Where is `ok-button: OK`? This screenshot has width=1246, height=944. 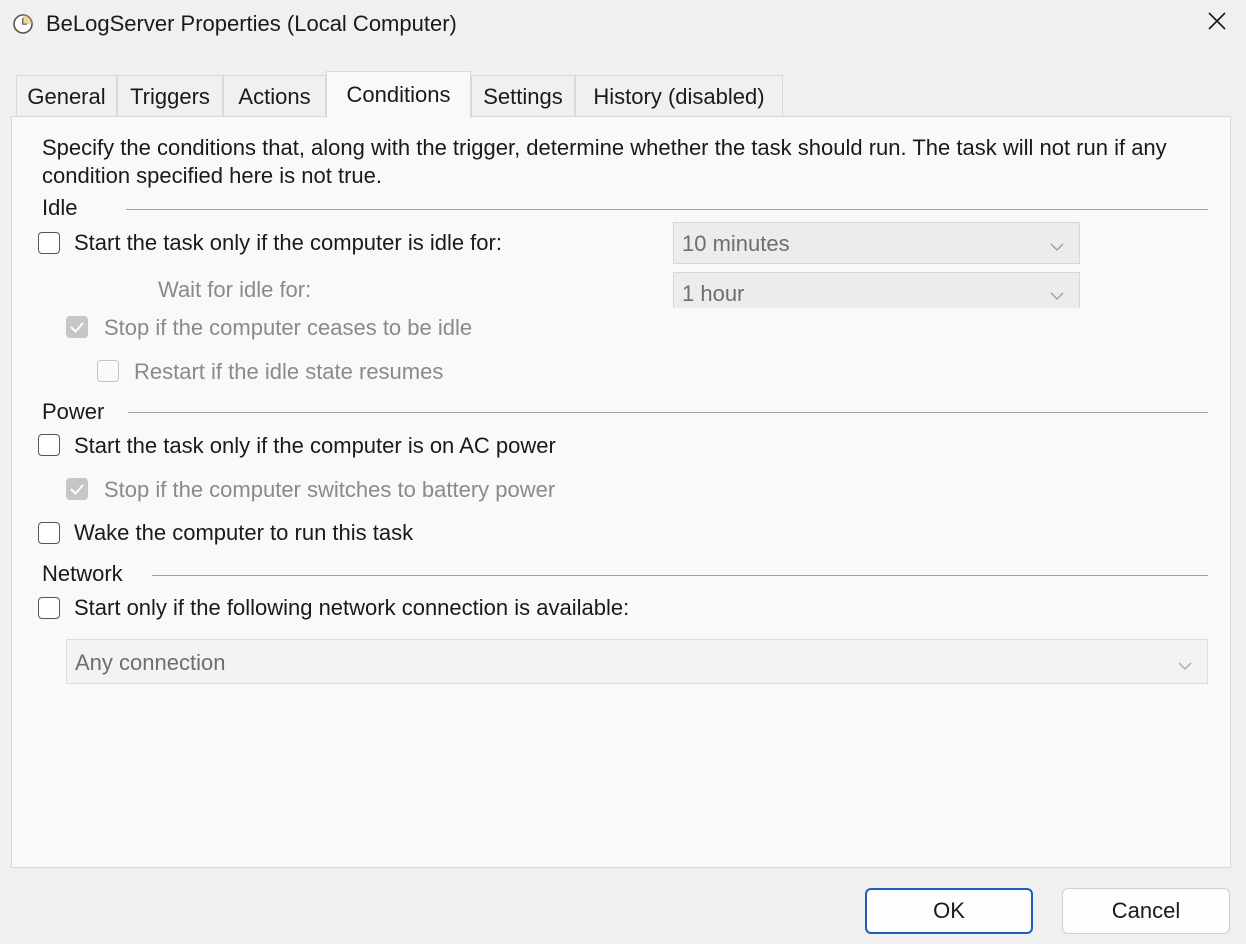 ok-button: OK is located at coordinates (949, 911).